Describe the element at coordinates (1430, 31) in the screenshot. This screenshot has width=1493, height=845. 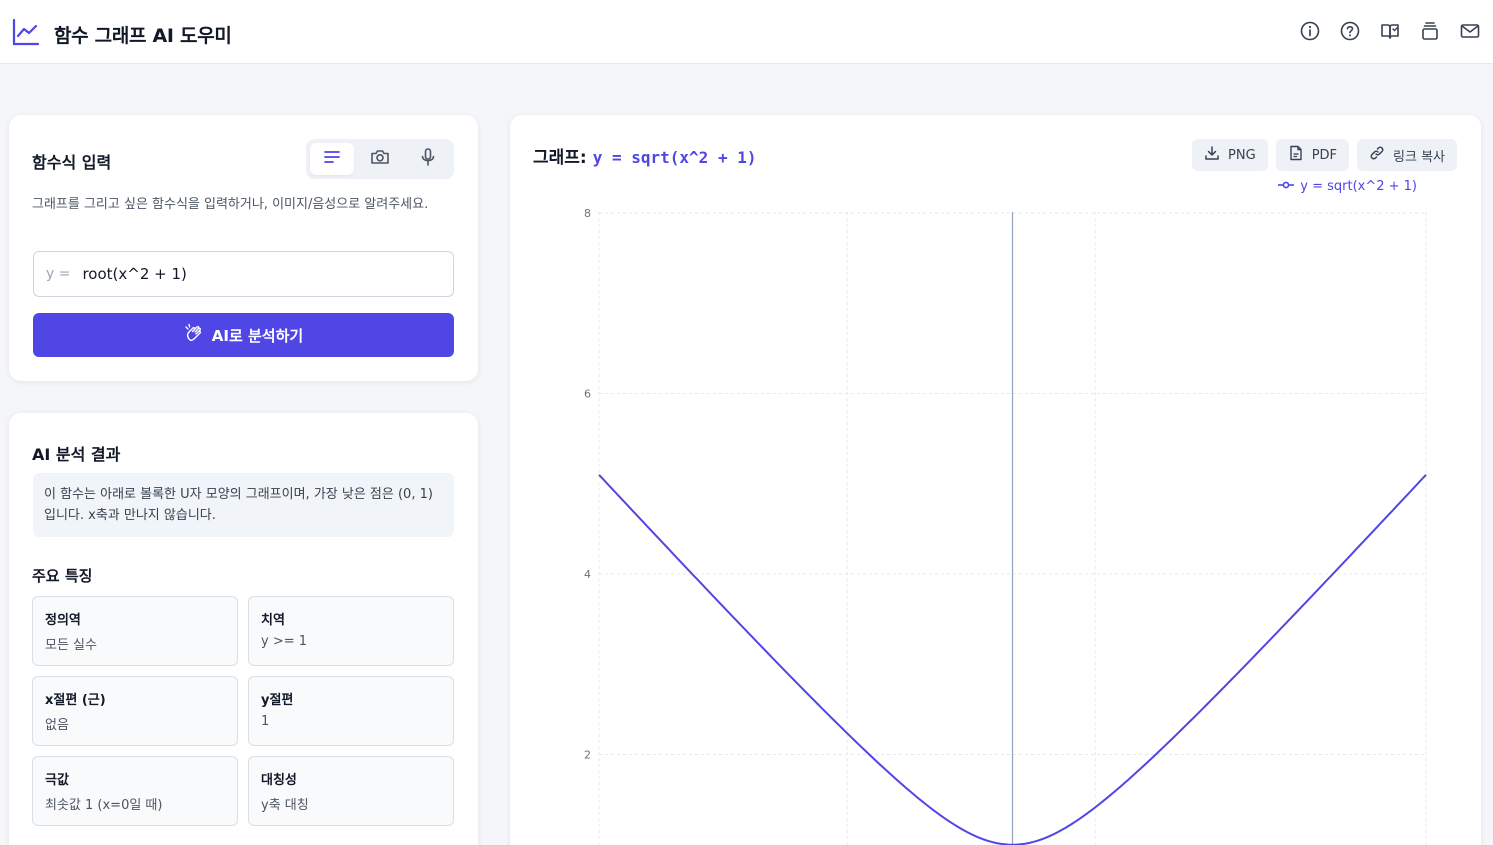
I see `layers-icon` at that location.